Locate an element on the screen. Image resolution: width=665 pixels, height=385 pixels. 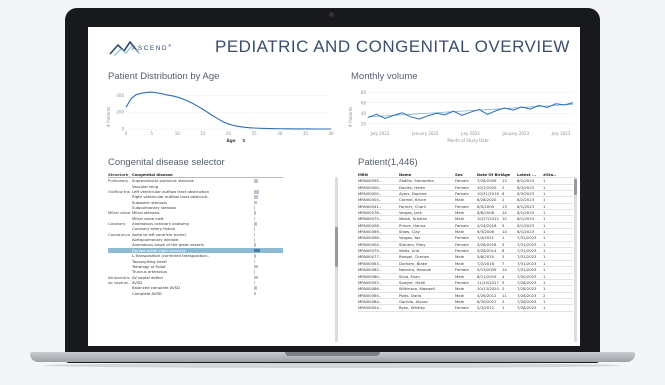
patient-cell: 6/3/2023 is located at coordinates (526, 187).